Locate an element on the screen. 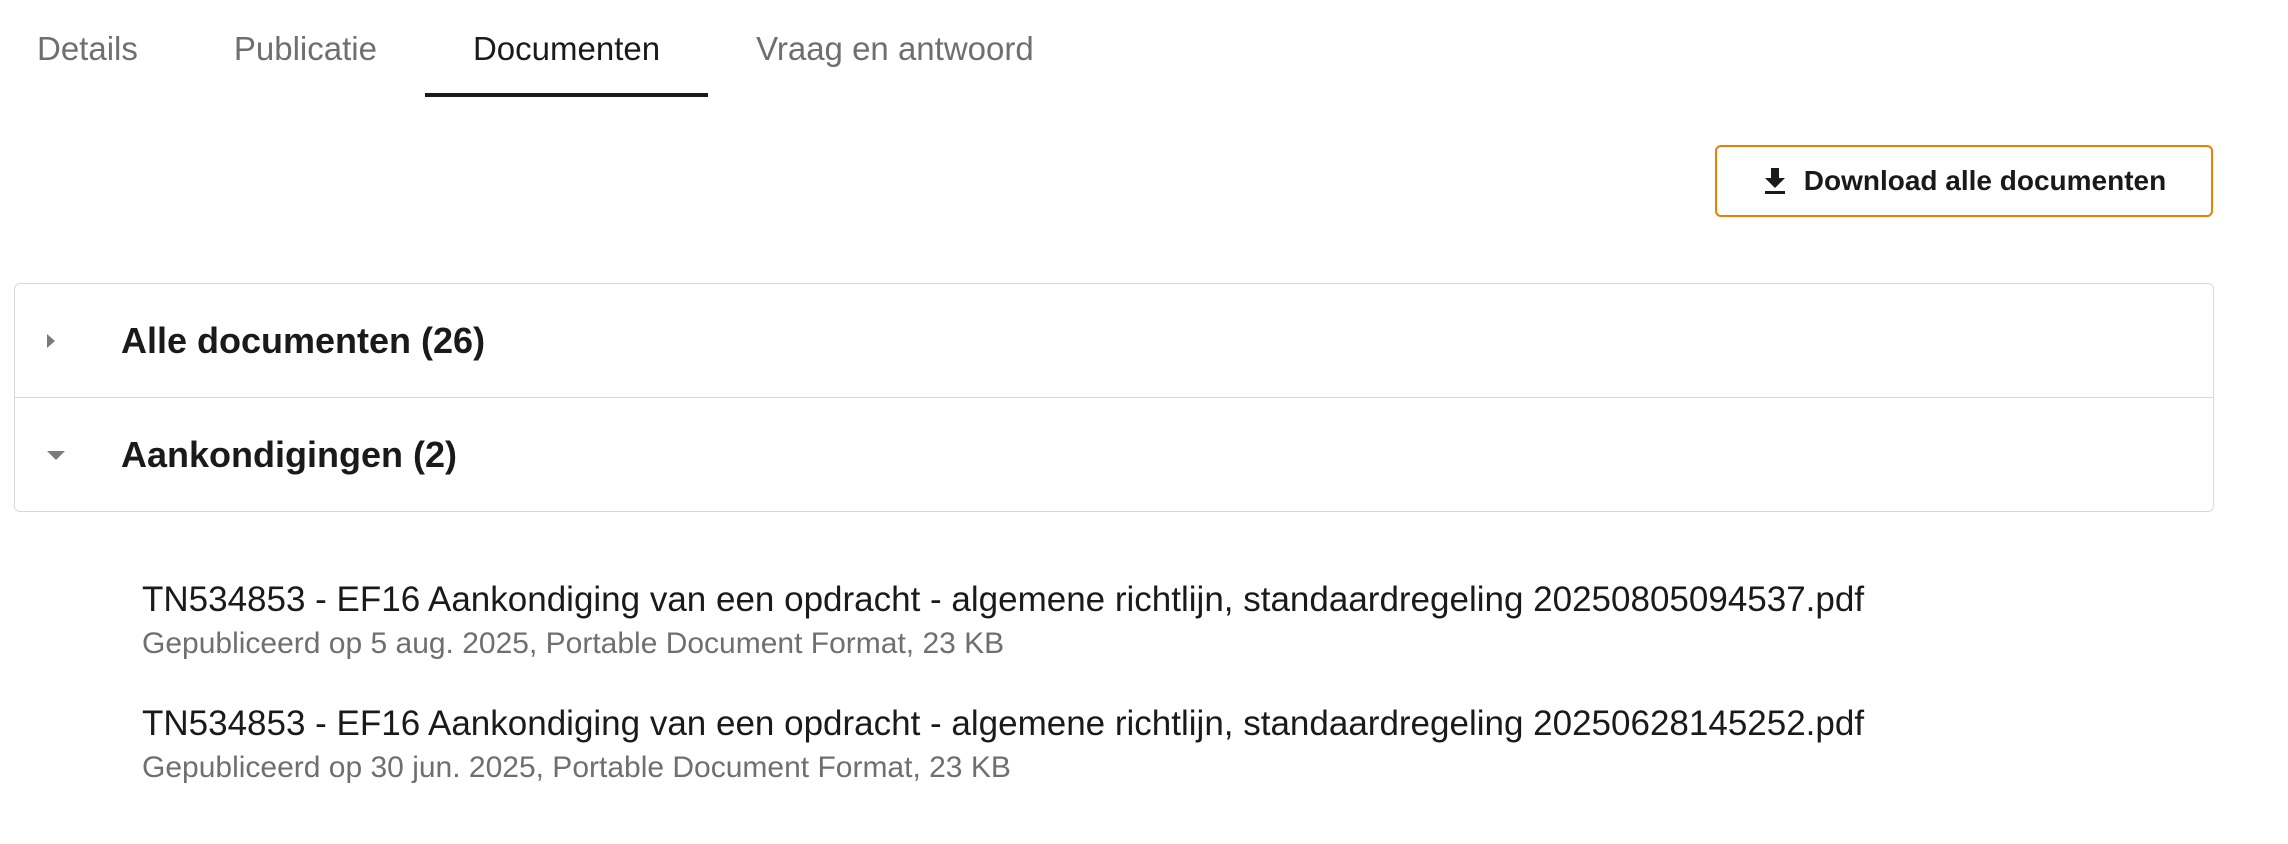  caret-down-icon is located at coordinates (68, 455).